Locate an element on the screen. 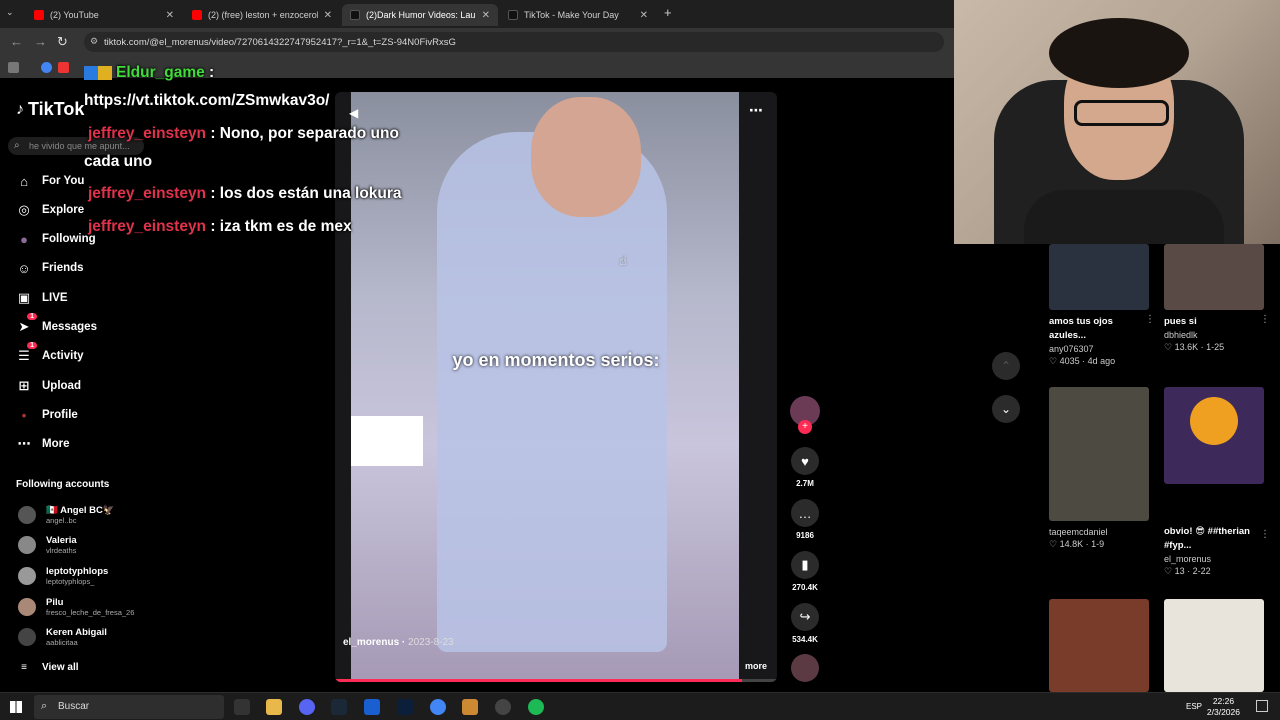 Image resolution: width=1280 pixels, height=720 pixels. video-progress-bar is located at coordinates (556, 680).